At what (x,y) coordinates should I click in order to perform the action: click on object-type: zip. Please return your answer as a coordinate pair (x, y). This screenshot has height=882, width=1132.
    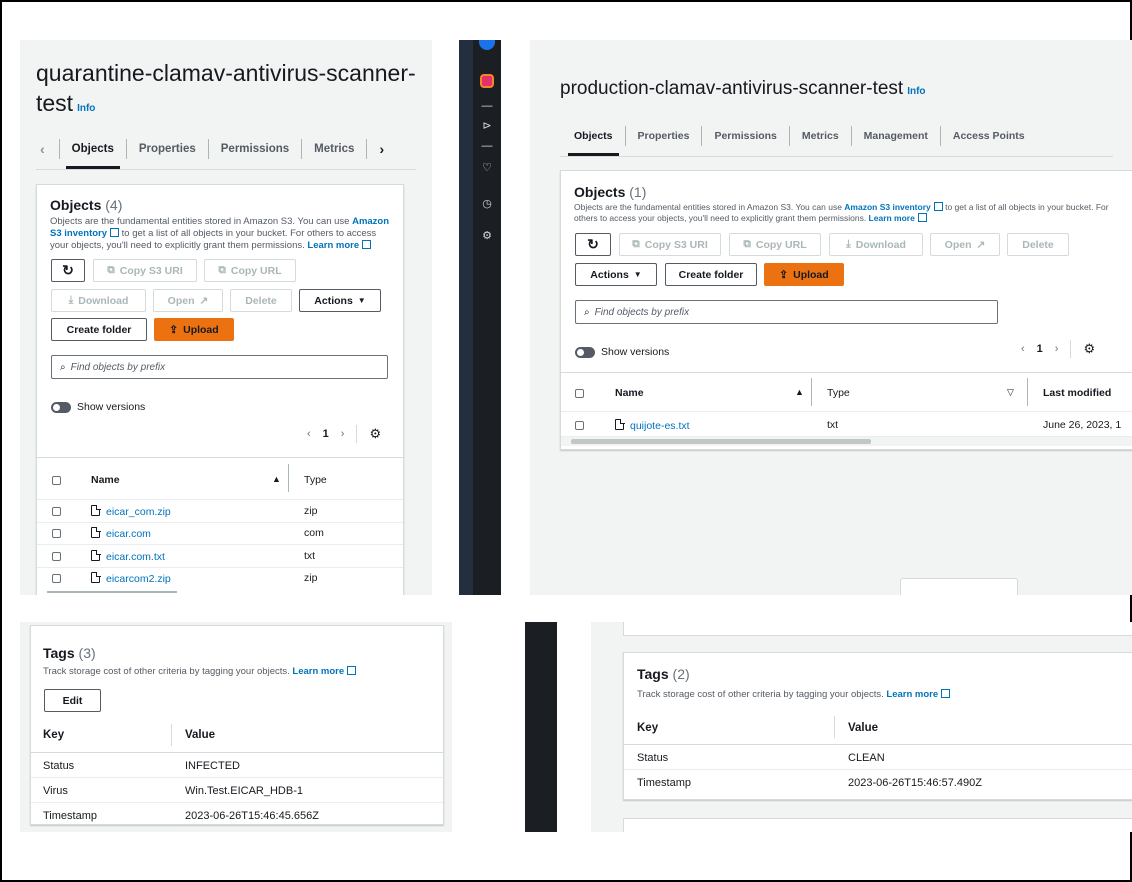
    Looking at the image, I should click on (311, 578).